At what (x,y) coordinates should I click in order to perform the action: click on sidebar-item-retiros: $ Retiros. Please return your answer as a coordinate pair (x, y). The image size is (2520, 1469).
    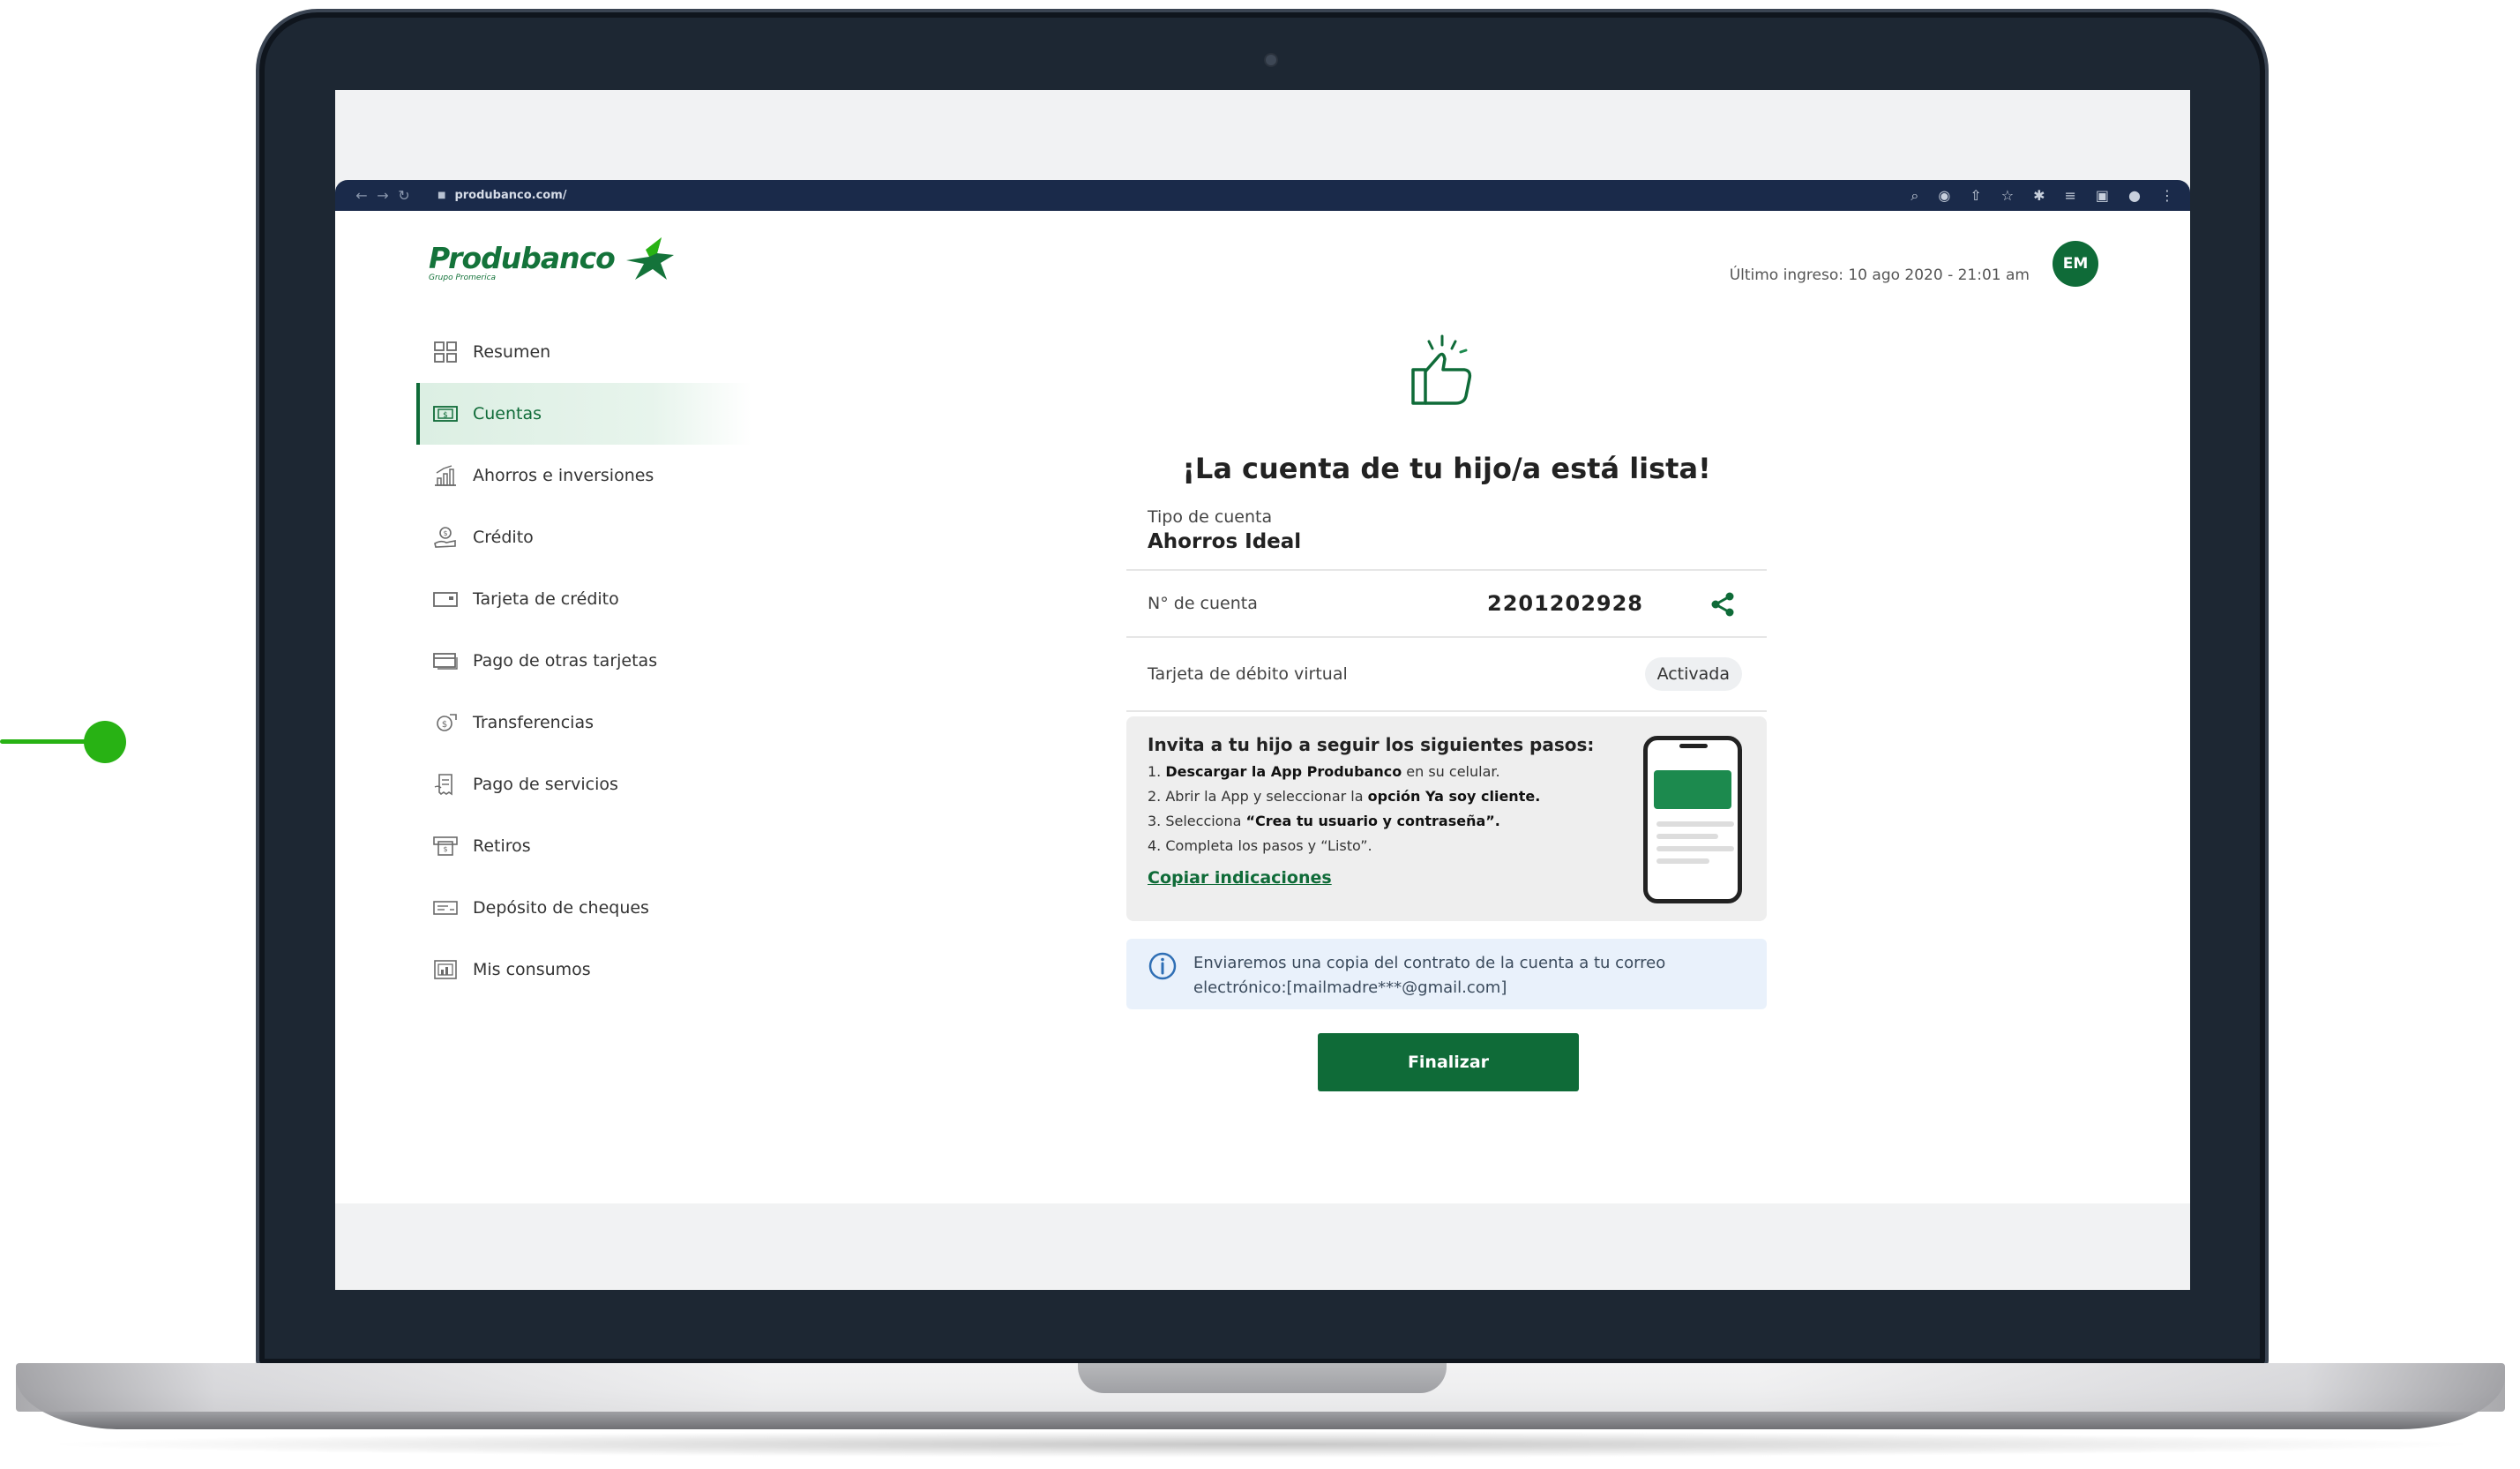
    Looking at the image, I should click on (584, 846).